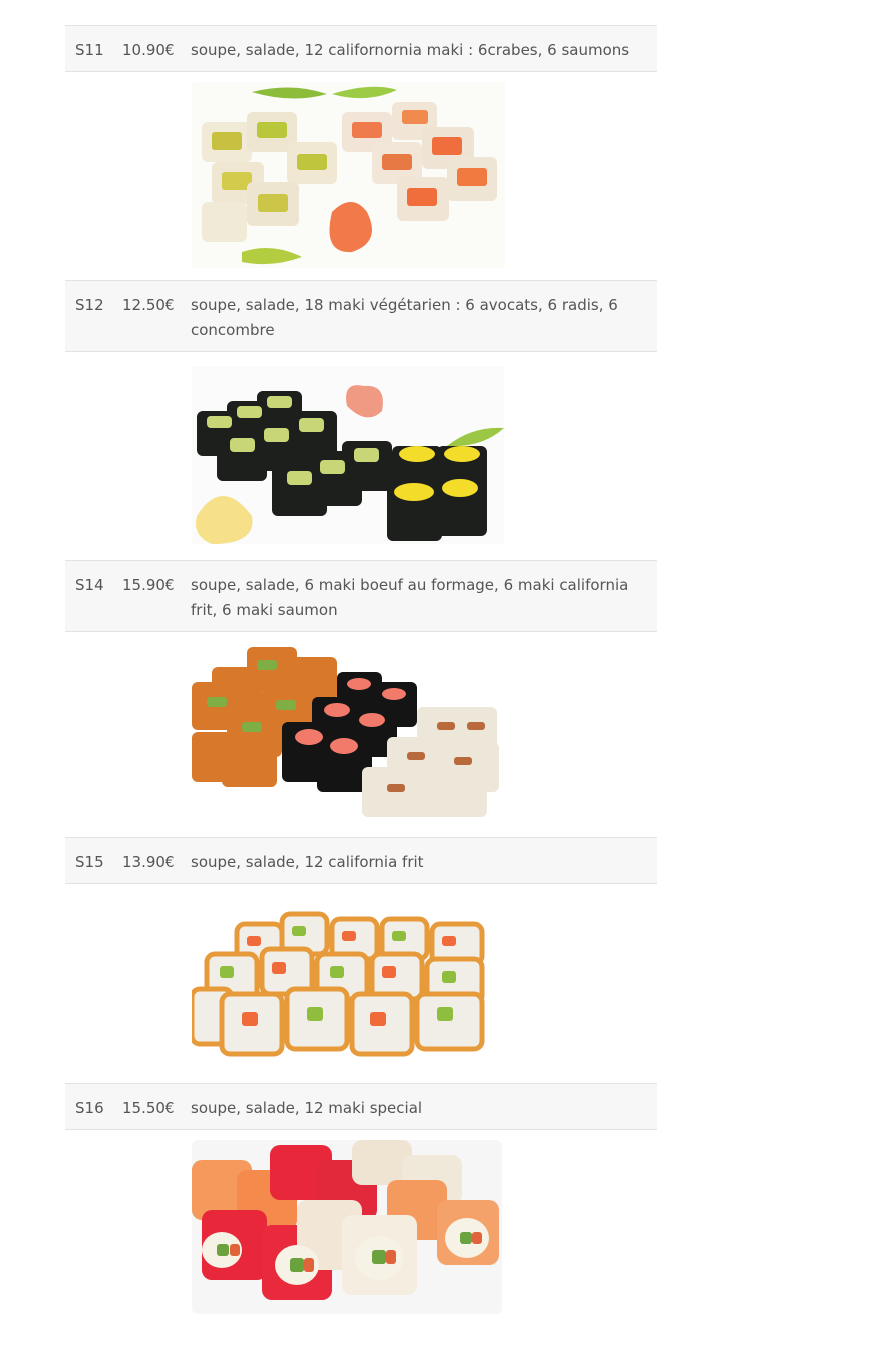 The width and height of the screenshot is (870, 1349). Describe the element at coordinates (89, 585) in the screenshot. I see `item-code: S14` at that location.